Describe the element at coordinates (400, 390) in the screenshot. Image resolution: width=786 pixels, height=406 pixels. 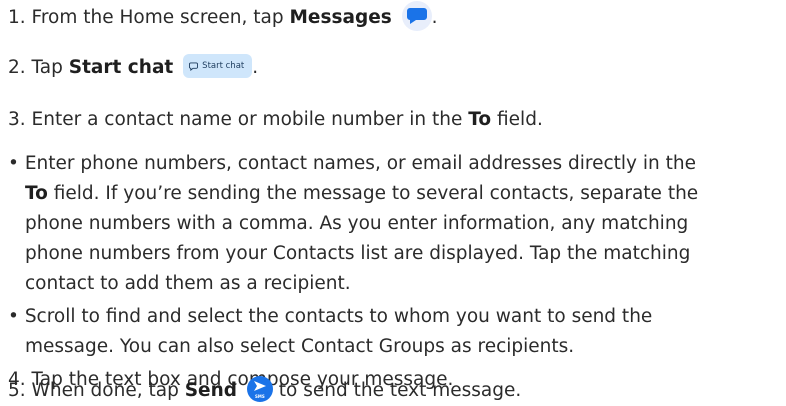
I see `step-end: to send the text message.` at that location.